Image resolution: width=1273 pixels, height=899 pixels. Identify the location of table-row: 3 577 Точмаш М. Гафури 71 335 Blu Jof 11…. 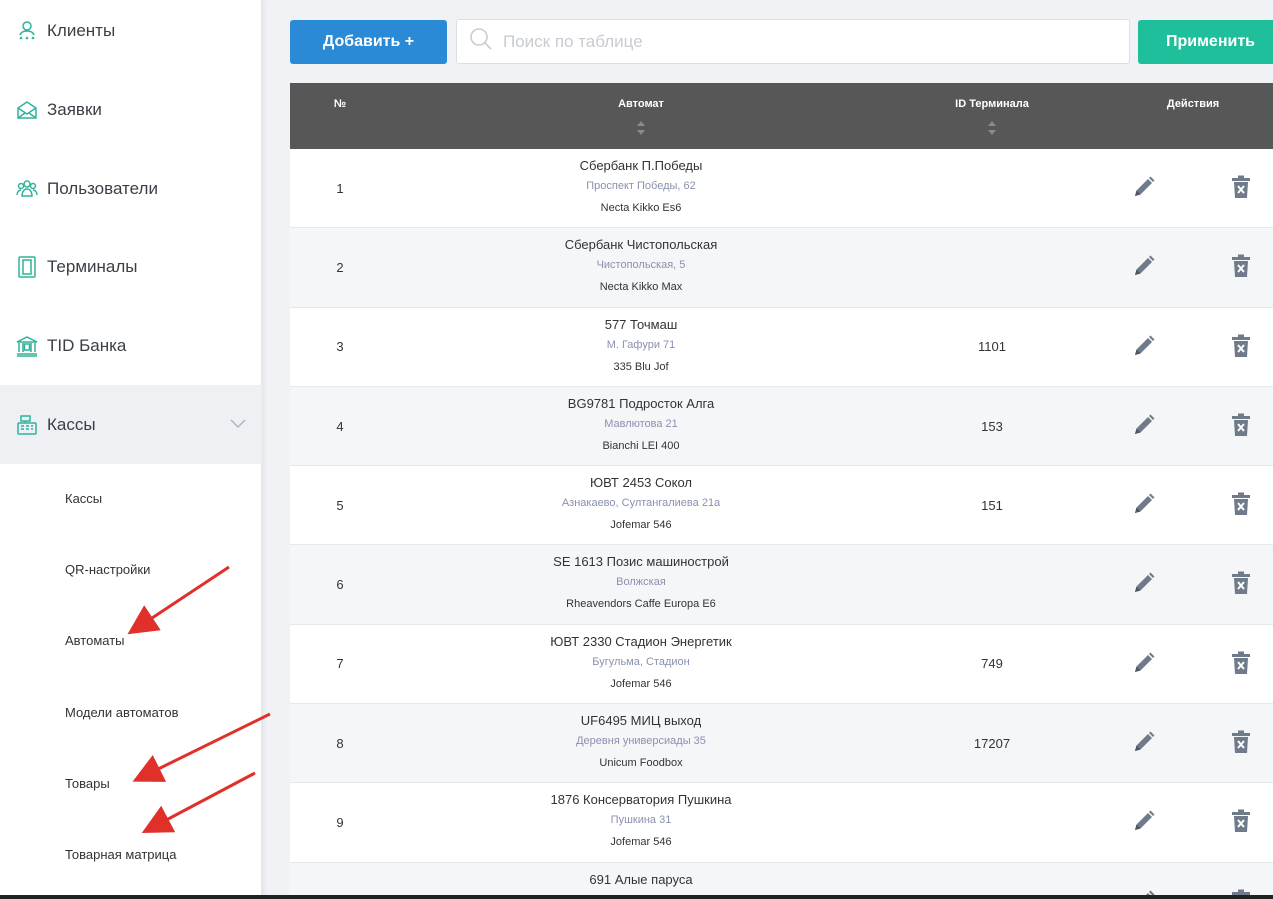
(781, 347).